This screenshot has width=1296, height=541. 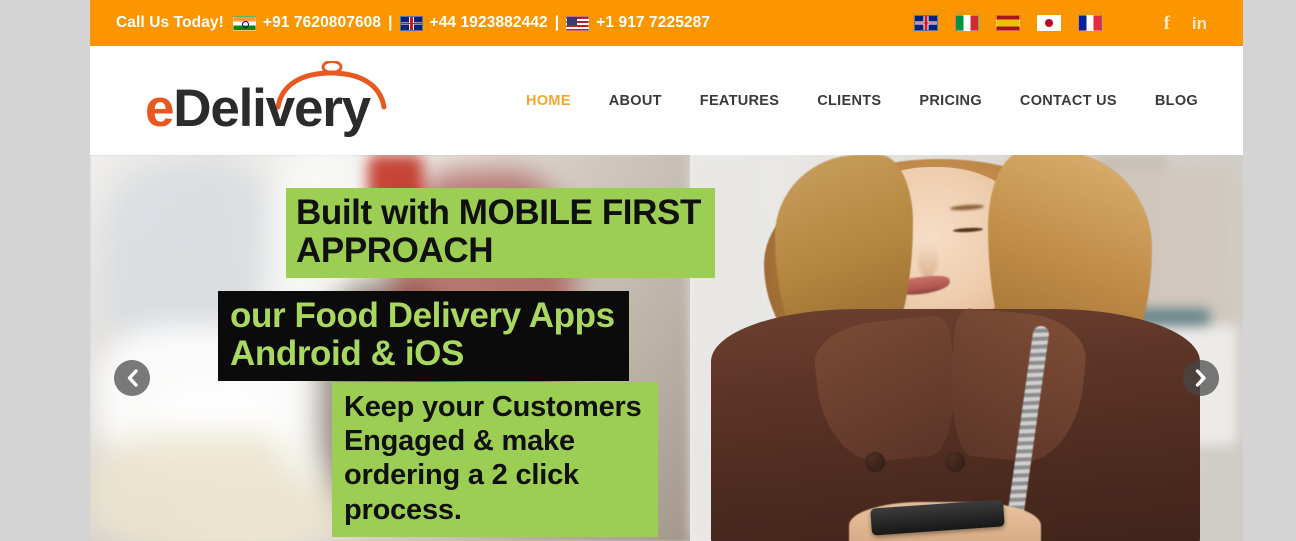 I want to click on language-flag-spain, so click(x=1007, y=23).